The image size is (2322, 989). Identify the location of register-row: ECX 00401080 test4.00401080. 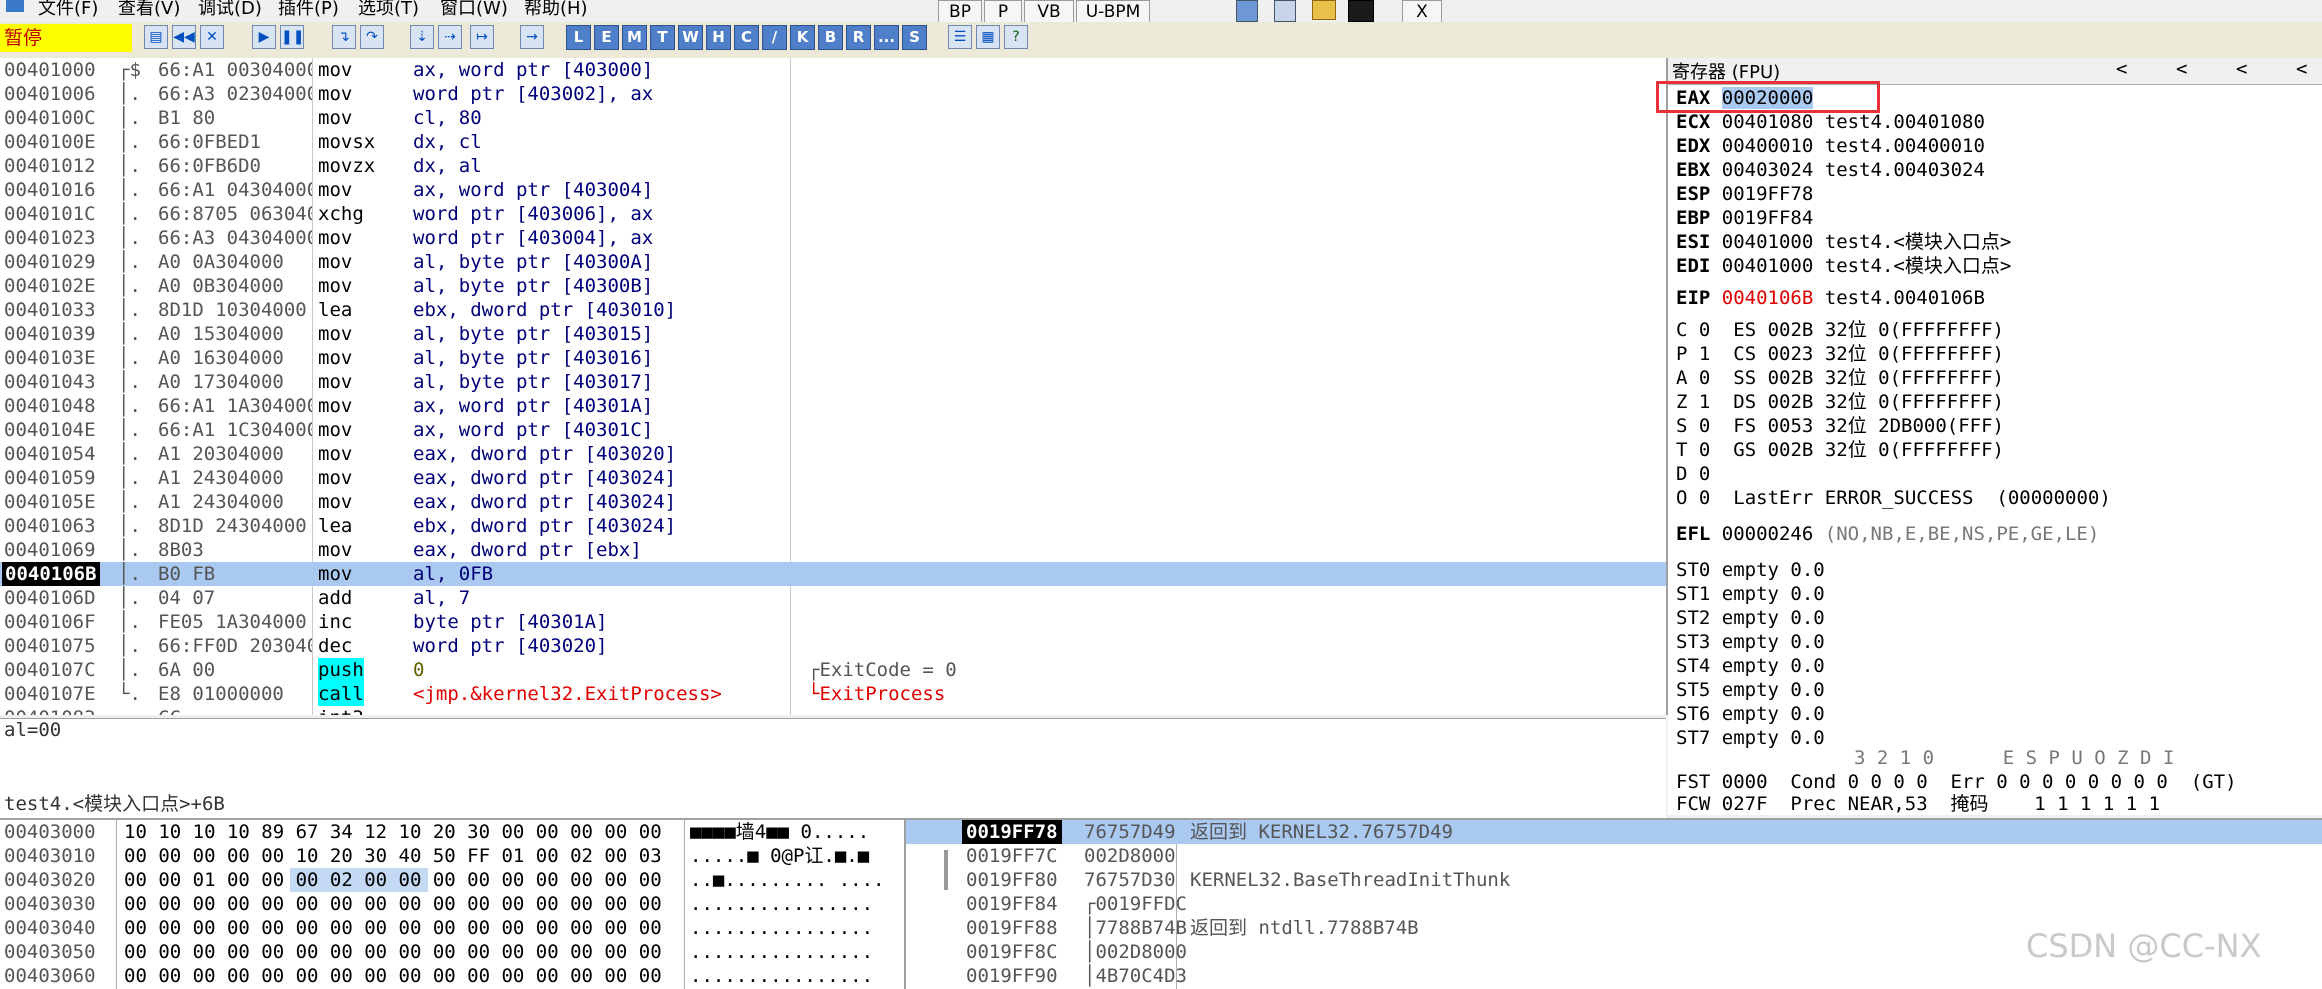
(1830, 122).